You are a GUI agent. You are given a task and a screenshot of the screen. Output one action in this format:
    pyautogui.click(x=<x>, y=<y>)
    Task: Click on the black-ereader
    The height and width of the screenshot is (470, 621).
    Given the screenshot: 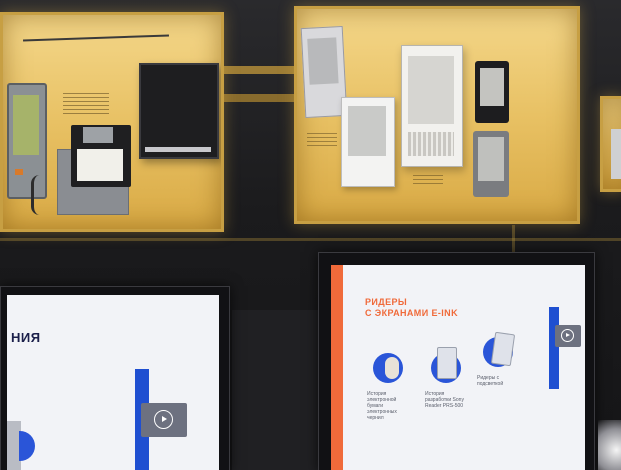 What is the action you would take?
    pyautogui.click(x=492, y=92)
    